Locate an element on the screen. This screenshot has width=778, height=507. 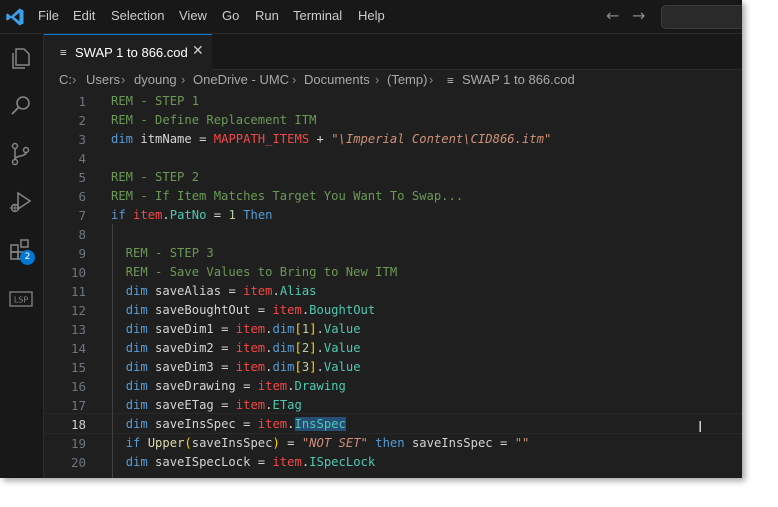
tab-swap-file: ≡ SWAP 1 to 866.cod ✕ is located at coordinates (128, 52).